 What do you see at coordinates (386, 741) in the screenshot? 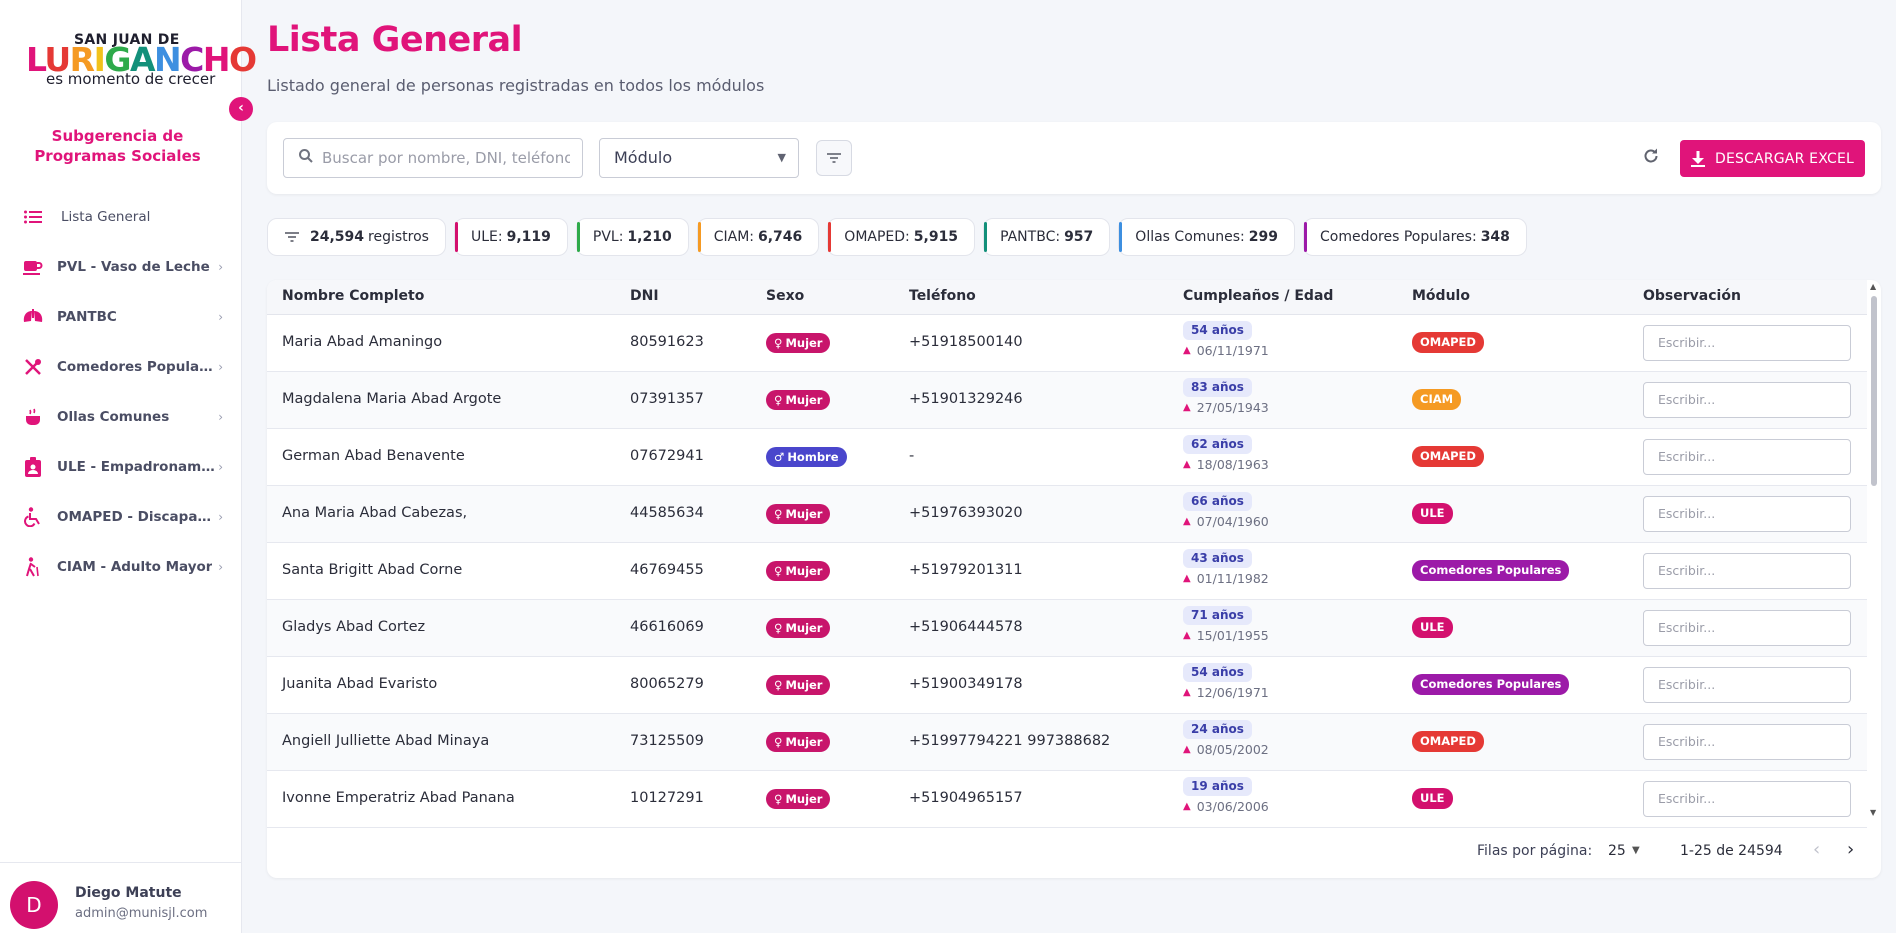
I see `person-name: Angiell Julliette Abad Minaya` at bounding box center [386, 741].